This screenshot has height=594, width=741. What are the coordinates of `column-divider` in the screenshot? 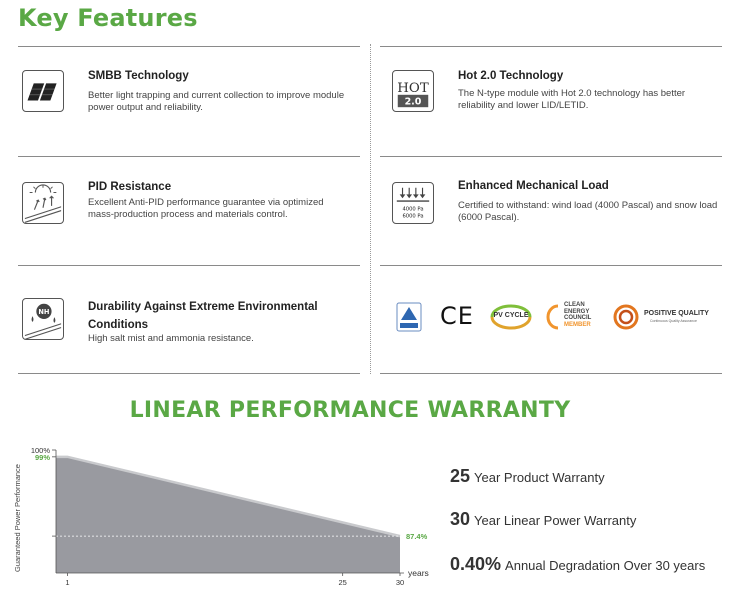 It's located at (370, 209).